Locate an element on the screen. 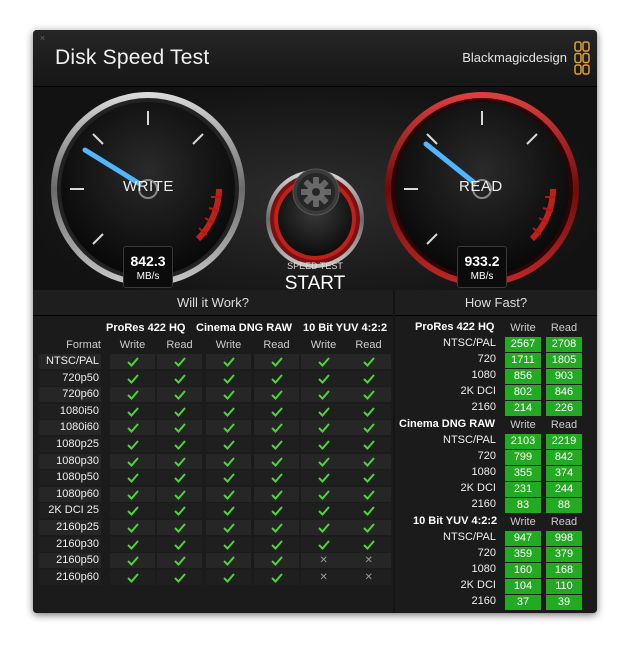  format-label: 720p60 is located at coordinates (80, 394).